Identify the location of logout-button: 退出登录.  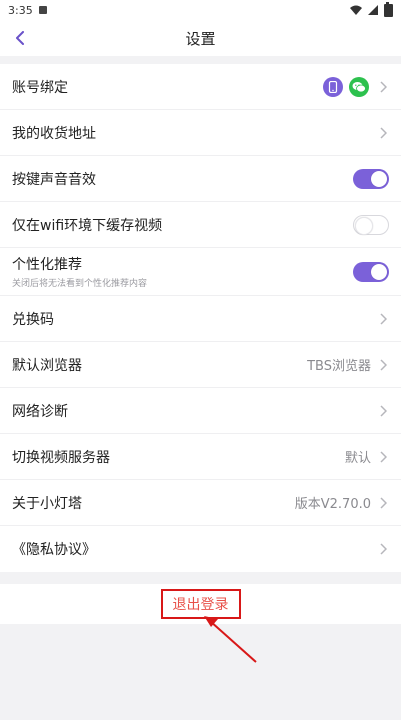
(201, 605).